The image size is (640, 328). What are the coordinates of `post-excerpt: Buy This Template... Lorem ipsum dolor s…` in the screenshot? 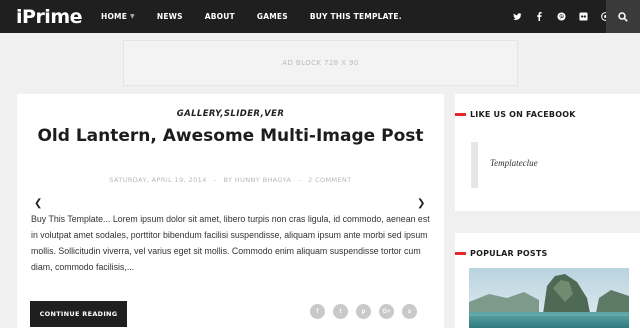 It's located at (230, 243).